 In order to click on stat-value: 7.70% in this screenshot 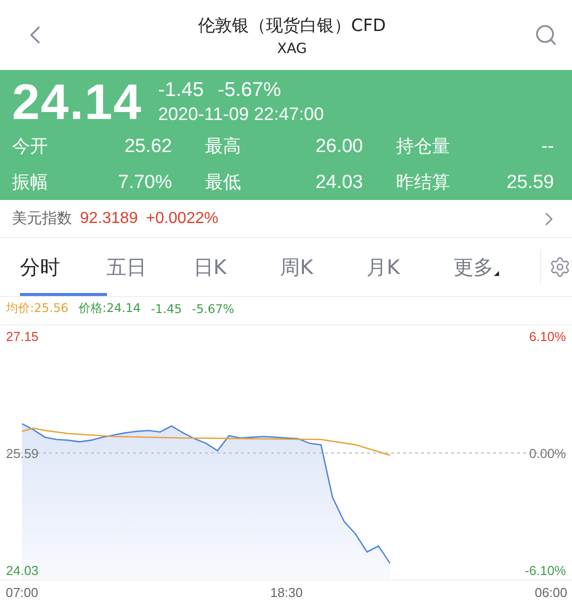, I will do `click(145, 183)`.